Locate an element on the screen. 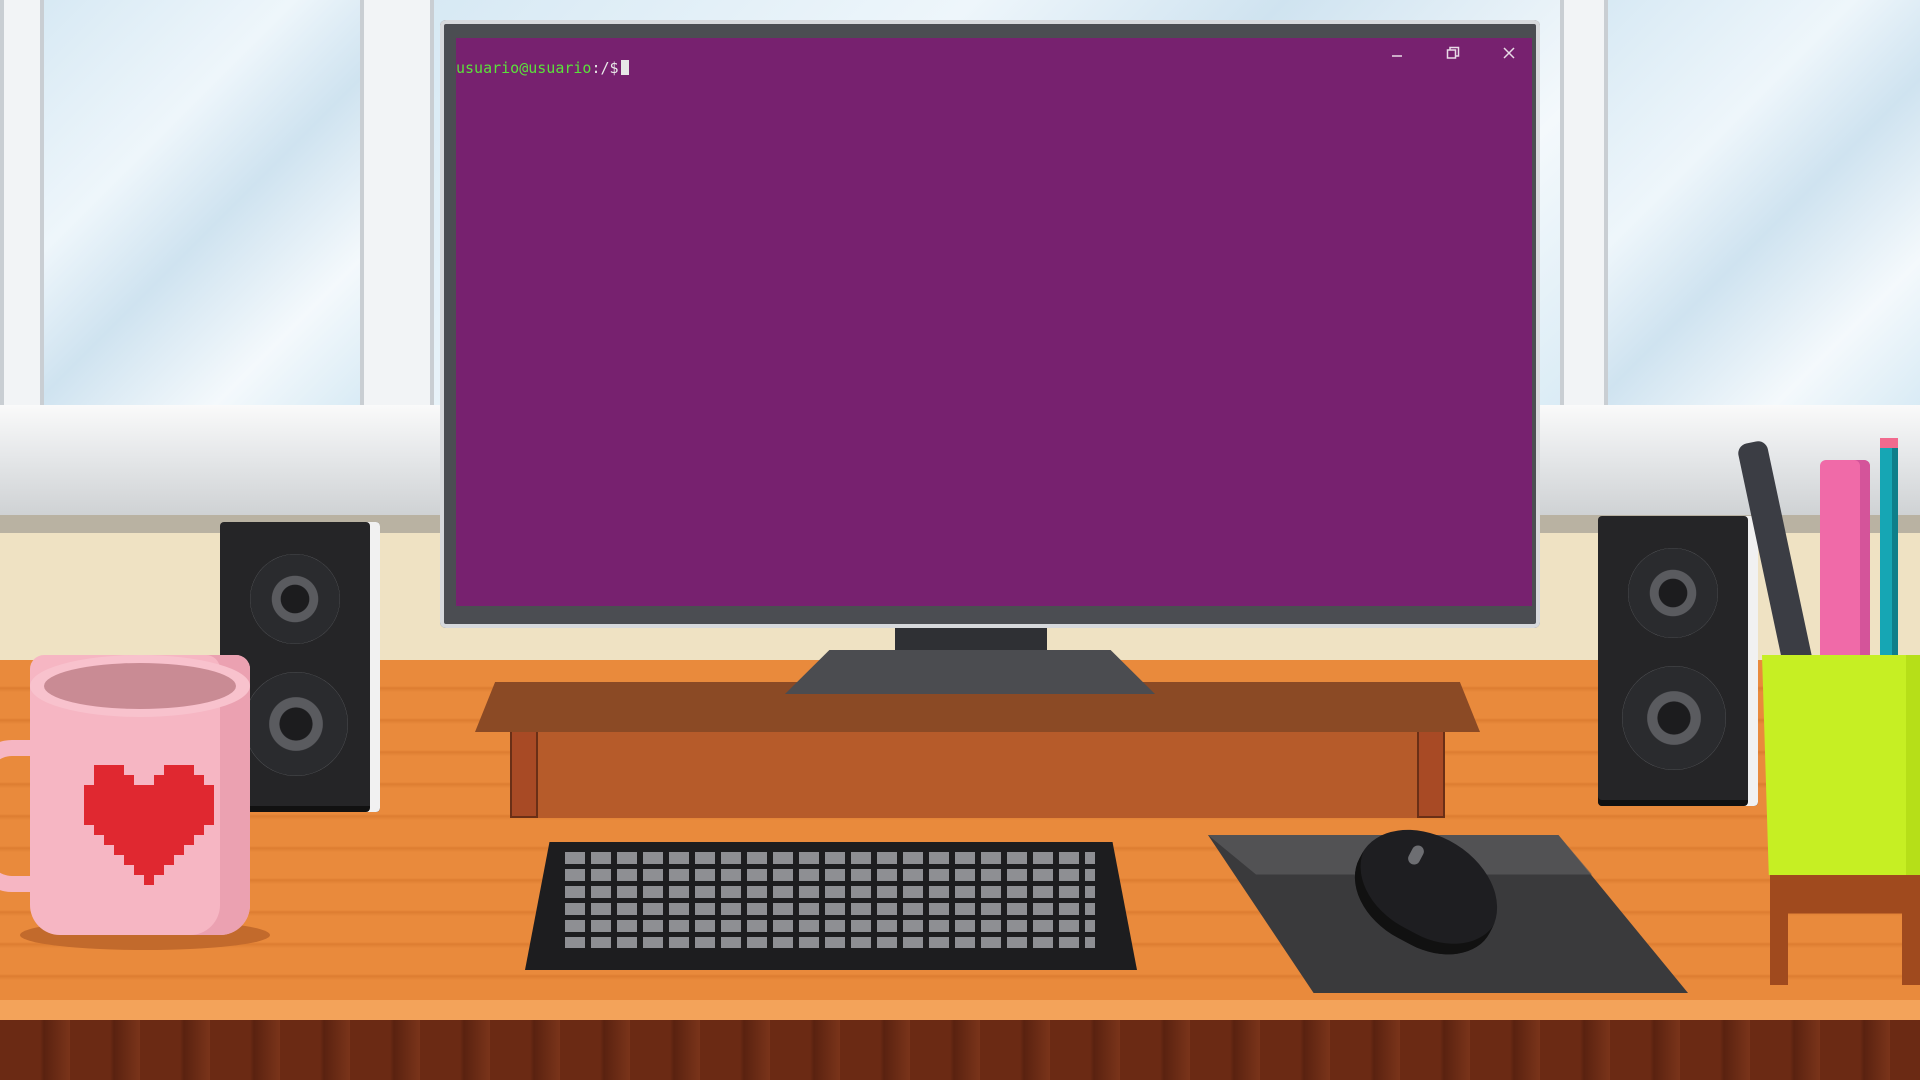  speaker-right is located at coordinates (1678, 661).